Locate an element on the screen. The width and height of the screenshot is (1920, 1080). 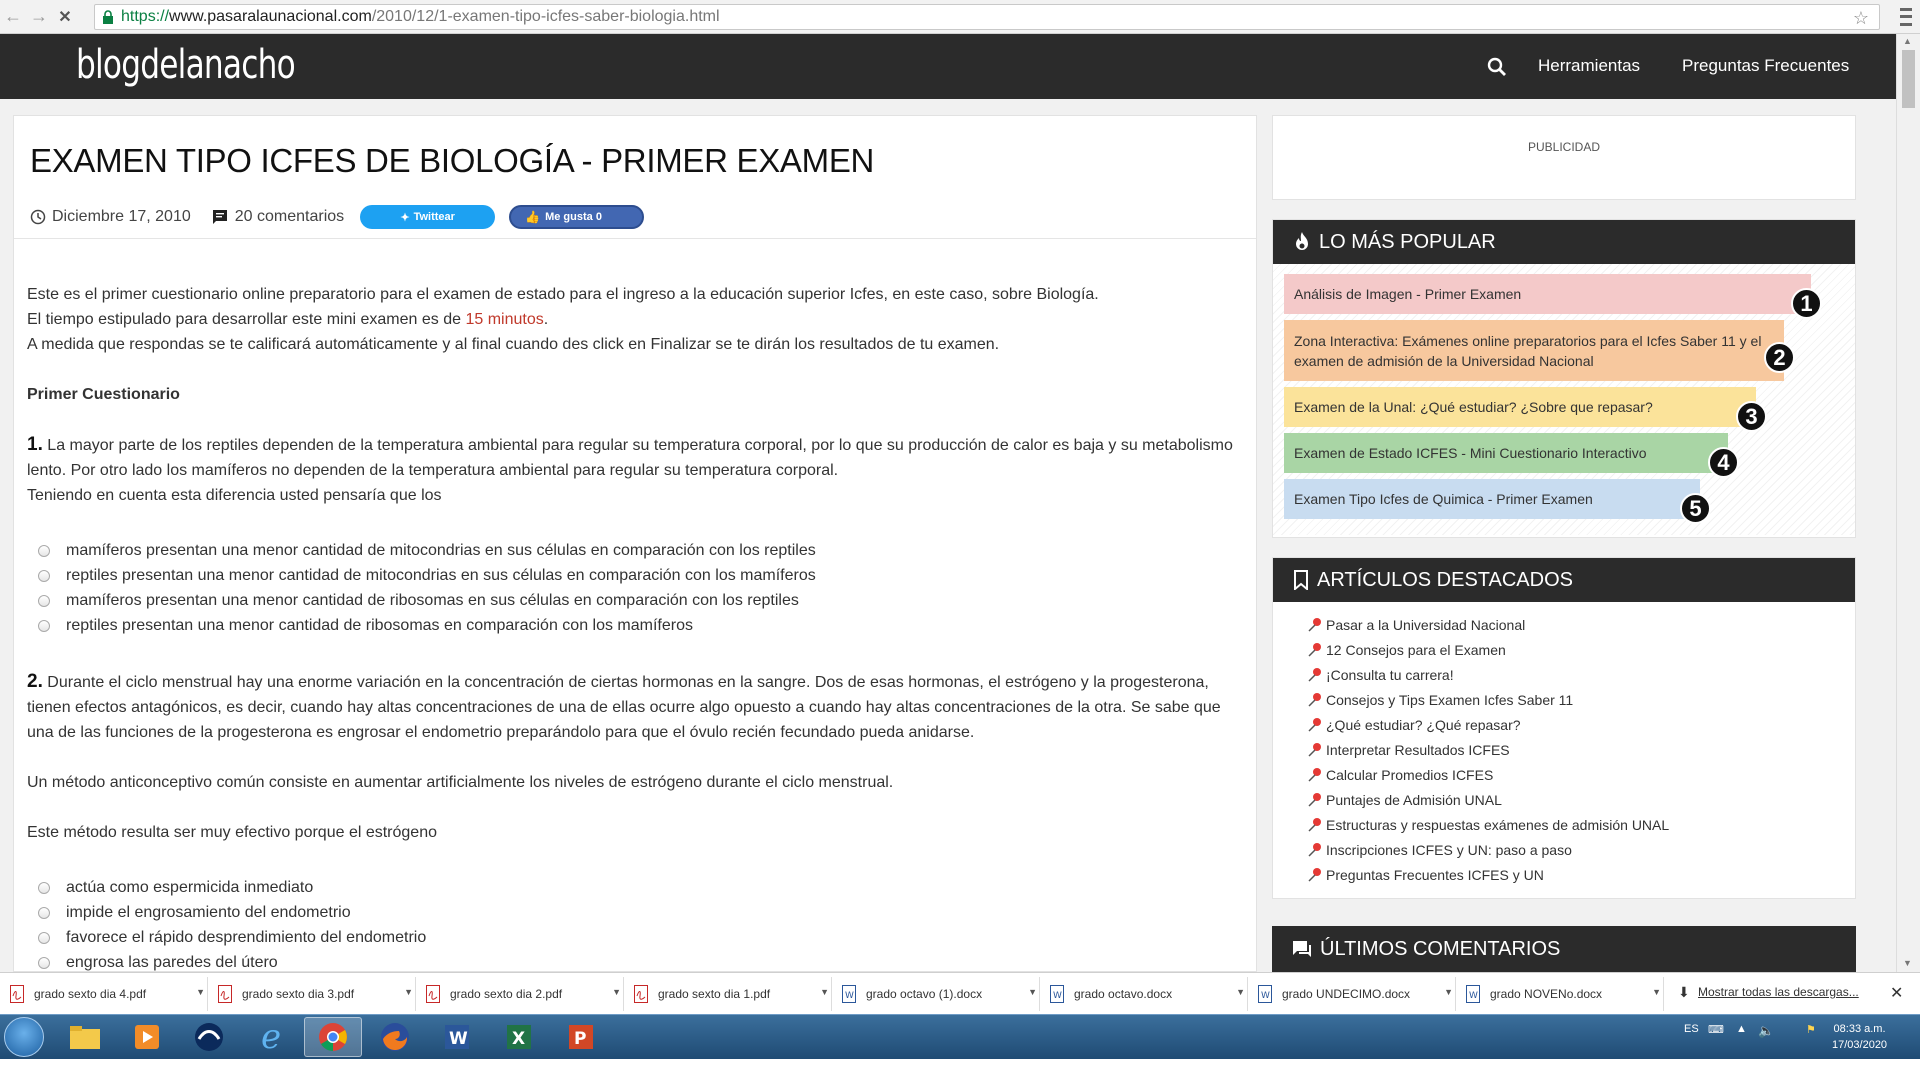
nav-herramientas: Herramientas is located at coordinates (1589, 66).